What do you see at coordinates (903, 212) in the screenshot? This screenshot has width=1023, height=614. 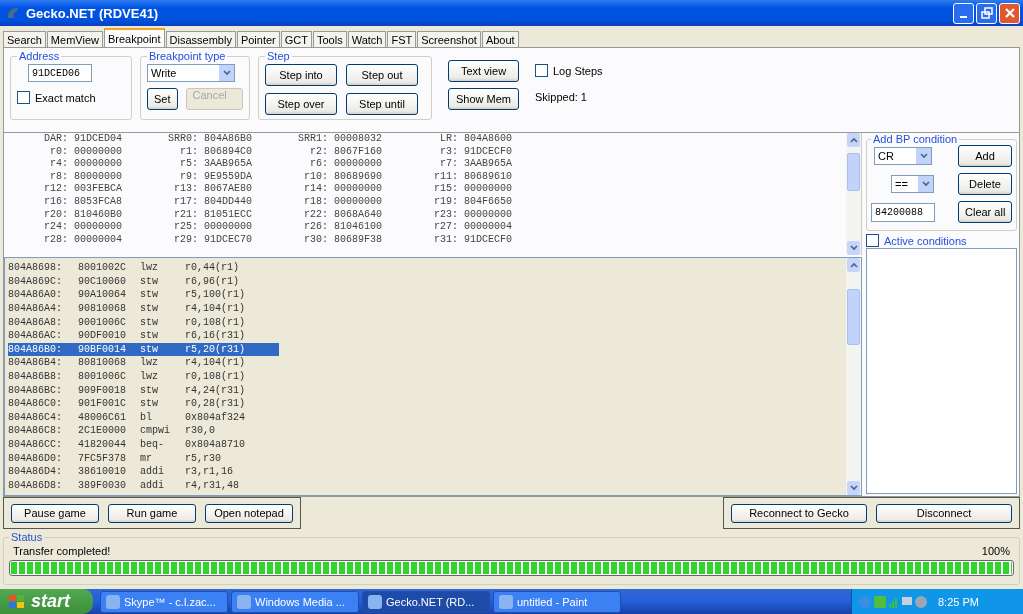 I see `condition-value-field: 84200088` at bounding box center [903, 212].